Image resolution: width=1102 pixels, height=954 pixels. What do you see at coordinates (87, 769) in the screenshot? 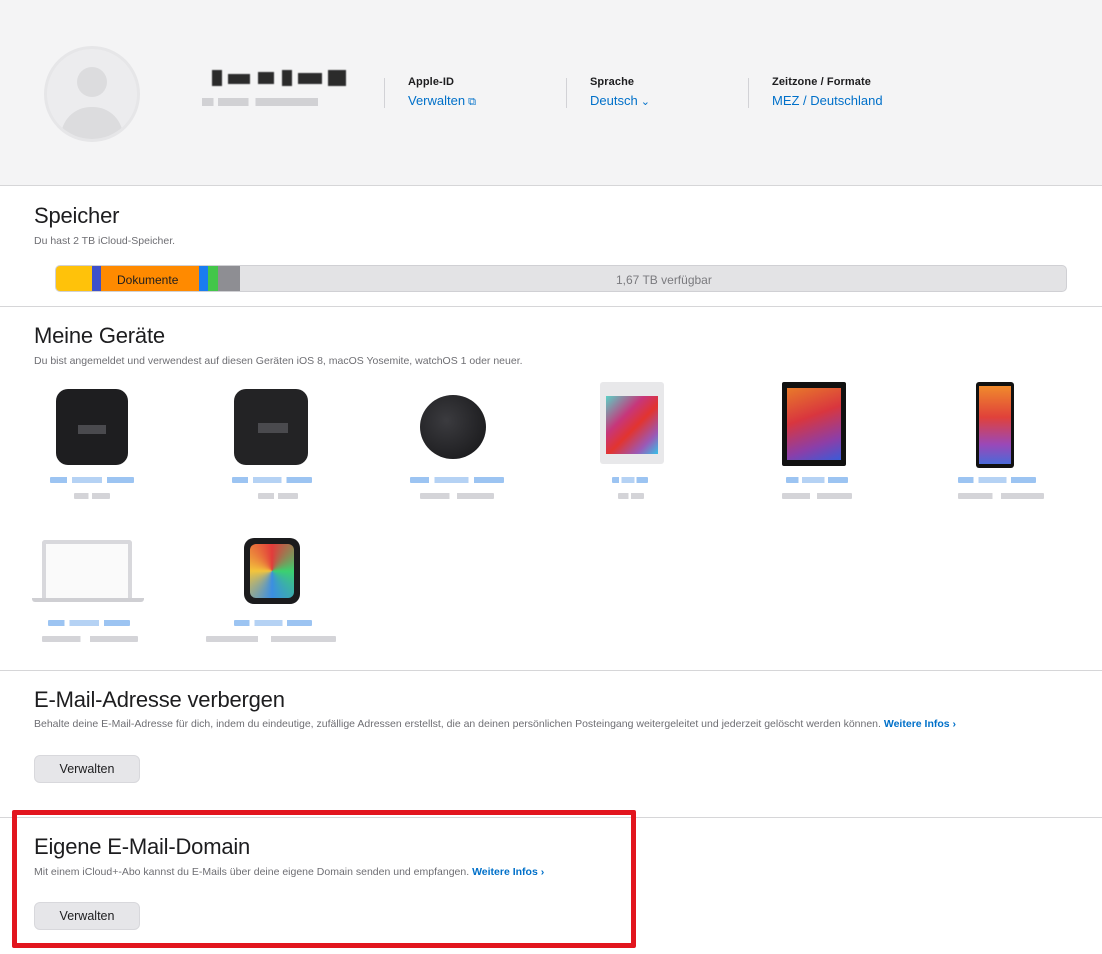
I see `hide-email-manage-button: Verwalten` at bounding box center [87, 769].